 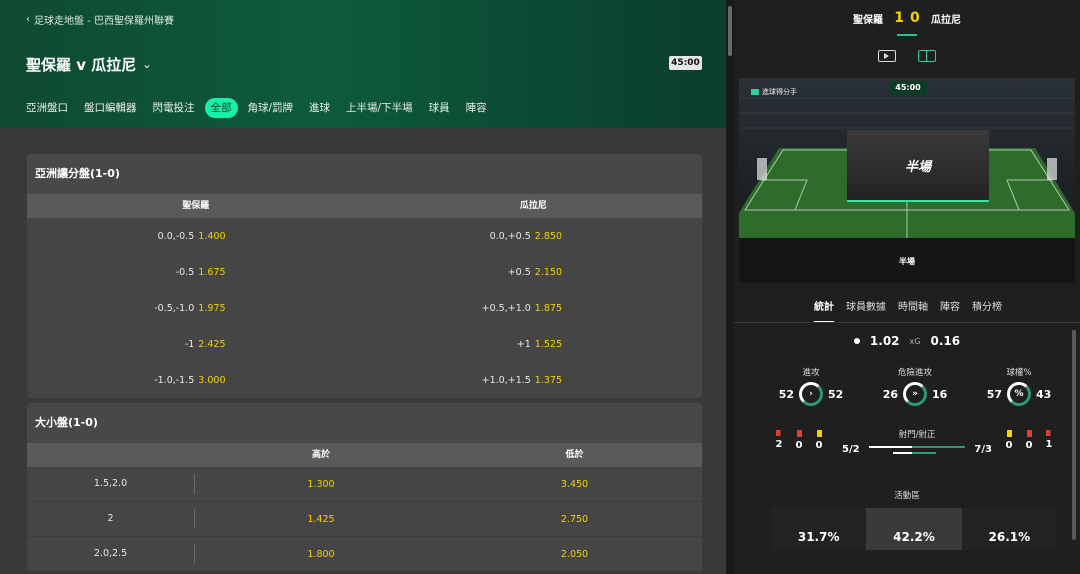 What do you see at coordinates (364, 206) in the screenshot?
I see `column-headers: 聖保羅 瓜拉尼` at bounding box center [364, 206].